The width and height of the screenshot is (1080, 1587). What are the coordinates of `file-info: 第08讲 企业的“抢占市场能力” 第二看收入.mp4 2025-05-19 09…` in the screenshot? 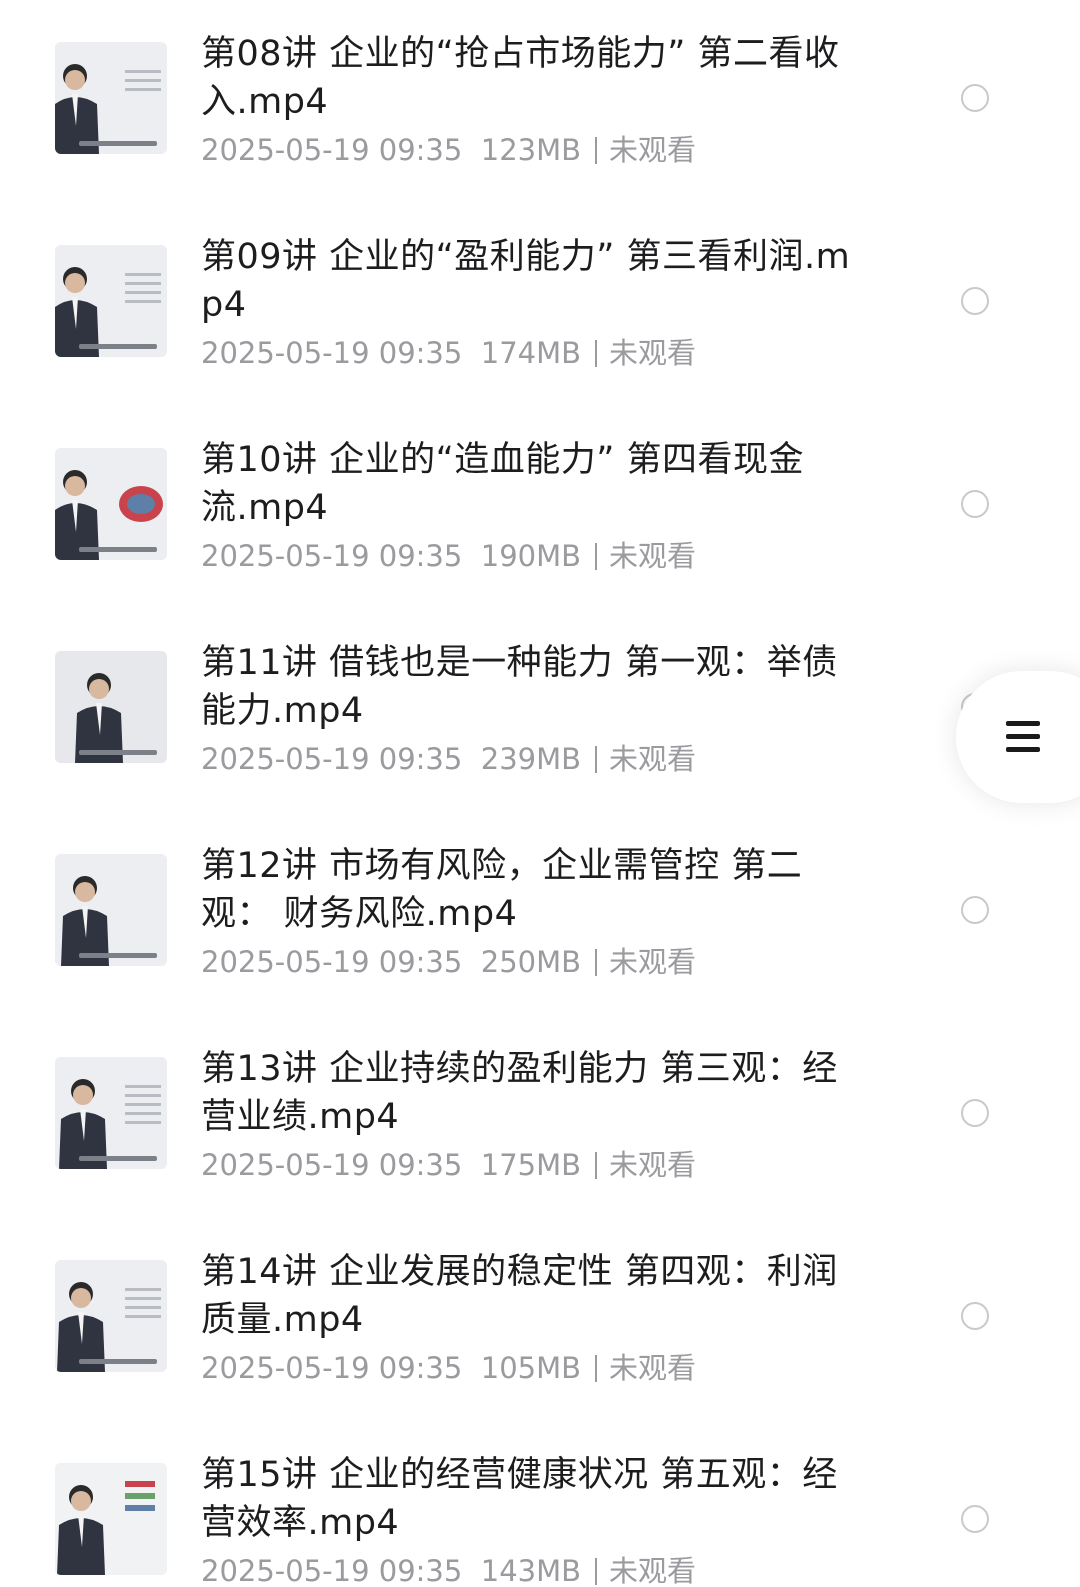 It's located at (526, 101).